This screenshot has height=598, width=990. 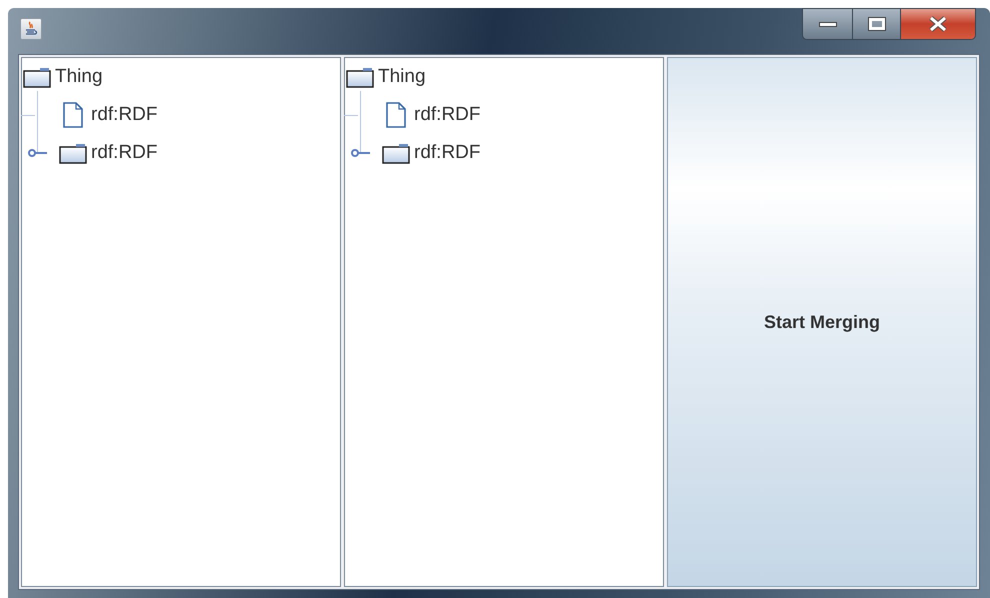 I want to click on coffee-cup-icon, so click(x=31, y=29).